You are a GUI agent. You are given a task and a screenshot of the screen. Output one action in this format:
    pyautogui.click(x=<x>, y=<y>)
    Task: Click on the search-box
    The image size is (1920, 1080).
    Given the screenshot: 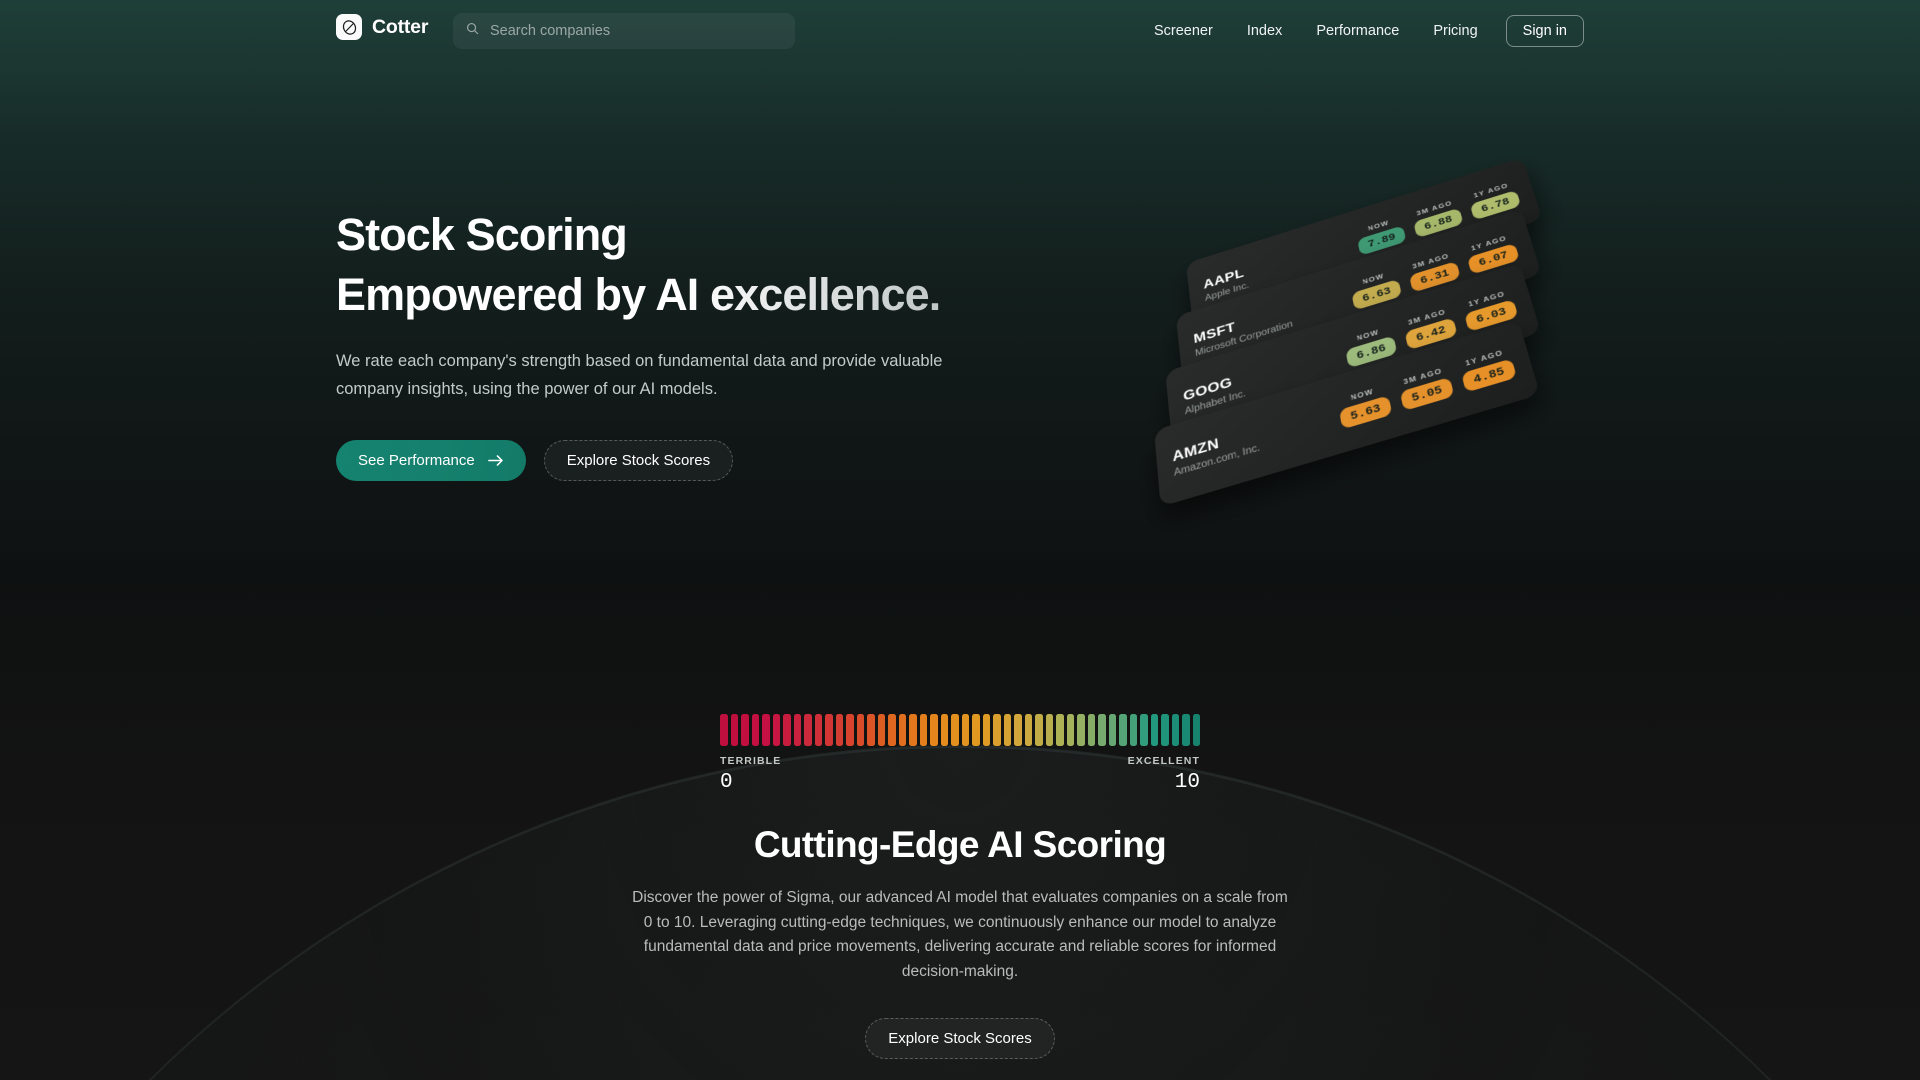 What is the action you would take?
    pyautogui.click(x=624, y=31)
    